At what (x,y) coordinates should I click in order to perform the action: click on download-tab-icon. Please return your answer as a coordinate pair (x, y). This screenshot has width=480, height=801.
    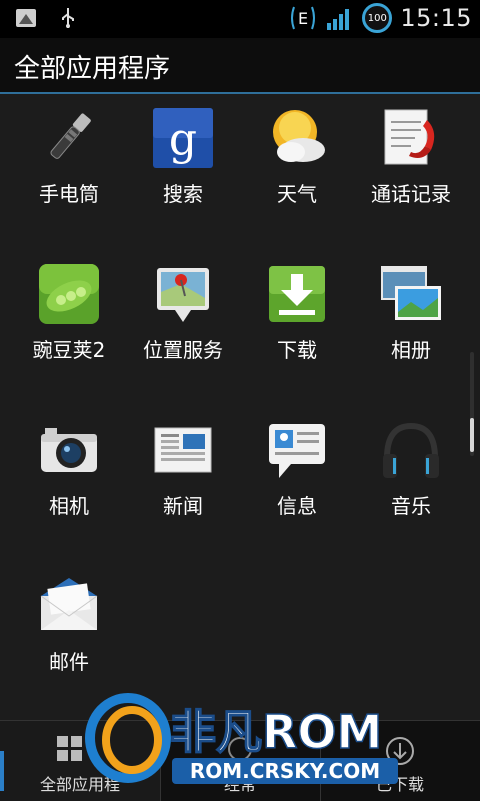
    Looking at the image, I should click on (400, 751).